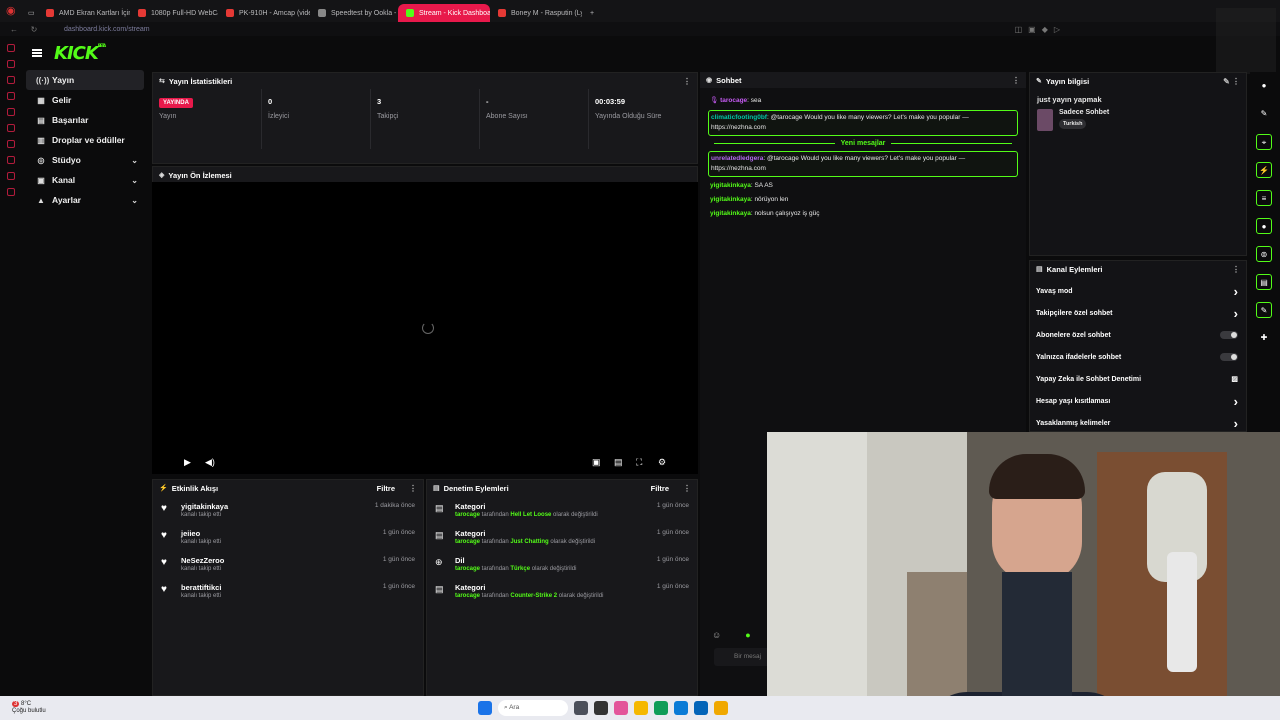 This screenshot has height=720, width=1280. Describe the element at coordinates (204, 506) in the screenshot. I see `activity-user: yigitakinkaya` at that location.